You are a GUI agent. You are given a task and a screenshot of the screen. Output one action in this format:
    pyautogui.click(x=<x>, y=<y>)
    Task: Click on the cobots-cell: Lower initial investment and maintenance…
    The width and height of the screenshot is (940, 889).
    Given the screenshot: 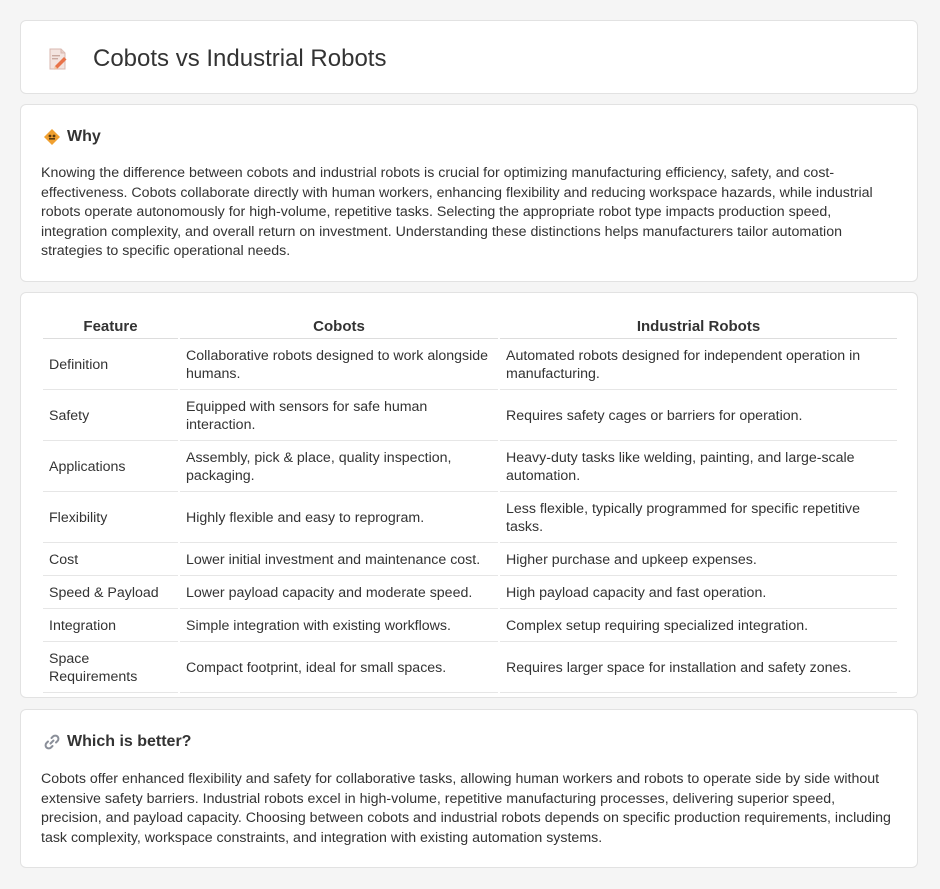 What is the action you would take?
    pyautogui.click(x=339, y=560)
    